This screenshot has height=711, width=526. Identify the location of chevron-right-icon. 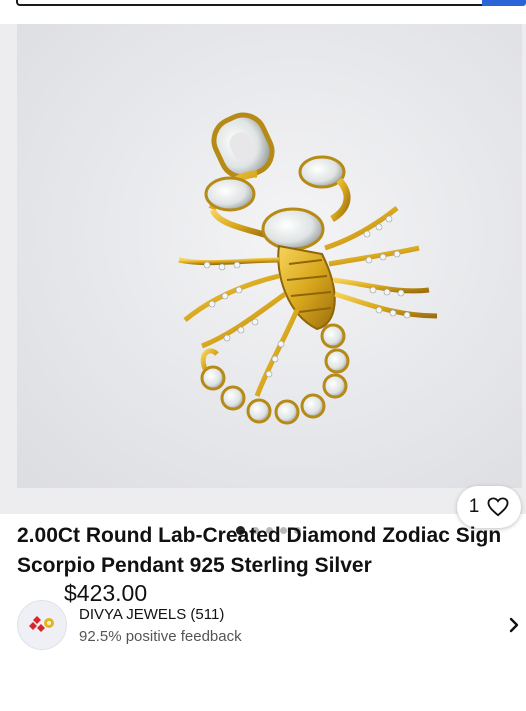
(514, 625).